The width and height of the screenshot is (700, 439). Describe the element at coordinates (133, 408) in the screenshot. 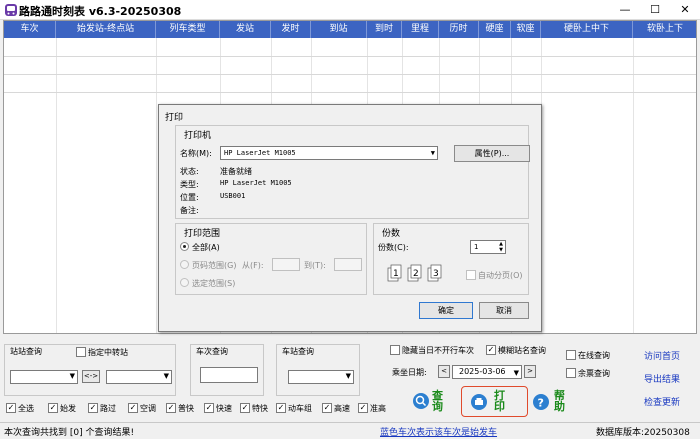

I see `filter-aircon-checkbox` at that location.